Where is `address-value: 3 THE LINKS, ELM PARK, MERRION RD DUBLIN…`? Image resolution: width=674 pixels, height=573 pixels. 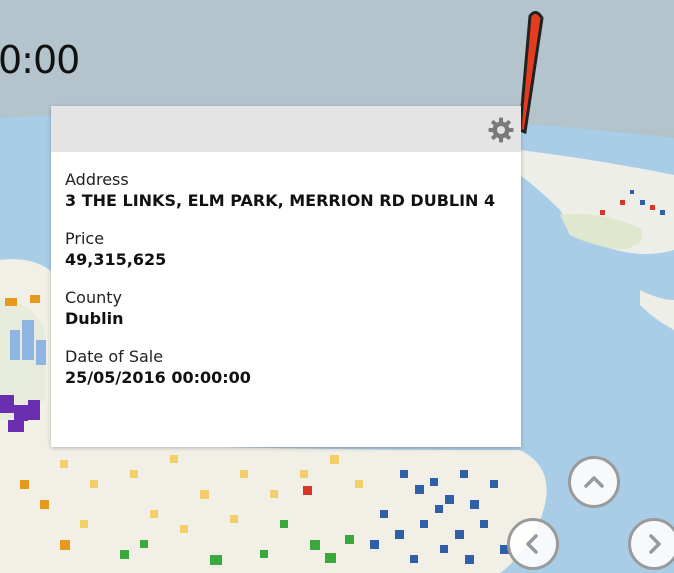
address-value: 3 THE LINKS, ELM PARK, MERRION RD DUBLIN… is located at coordinates (280, 200).